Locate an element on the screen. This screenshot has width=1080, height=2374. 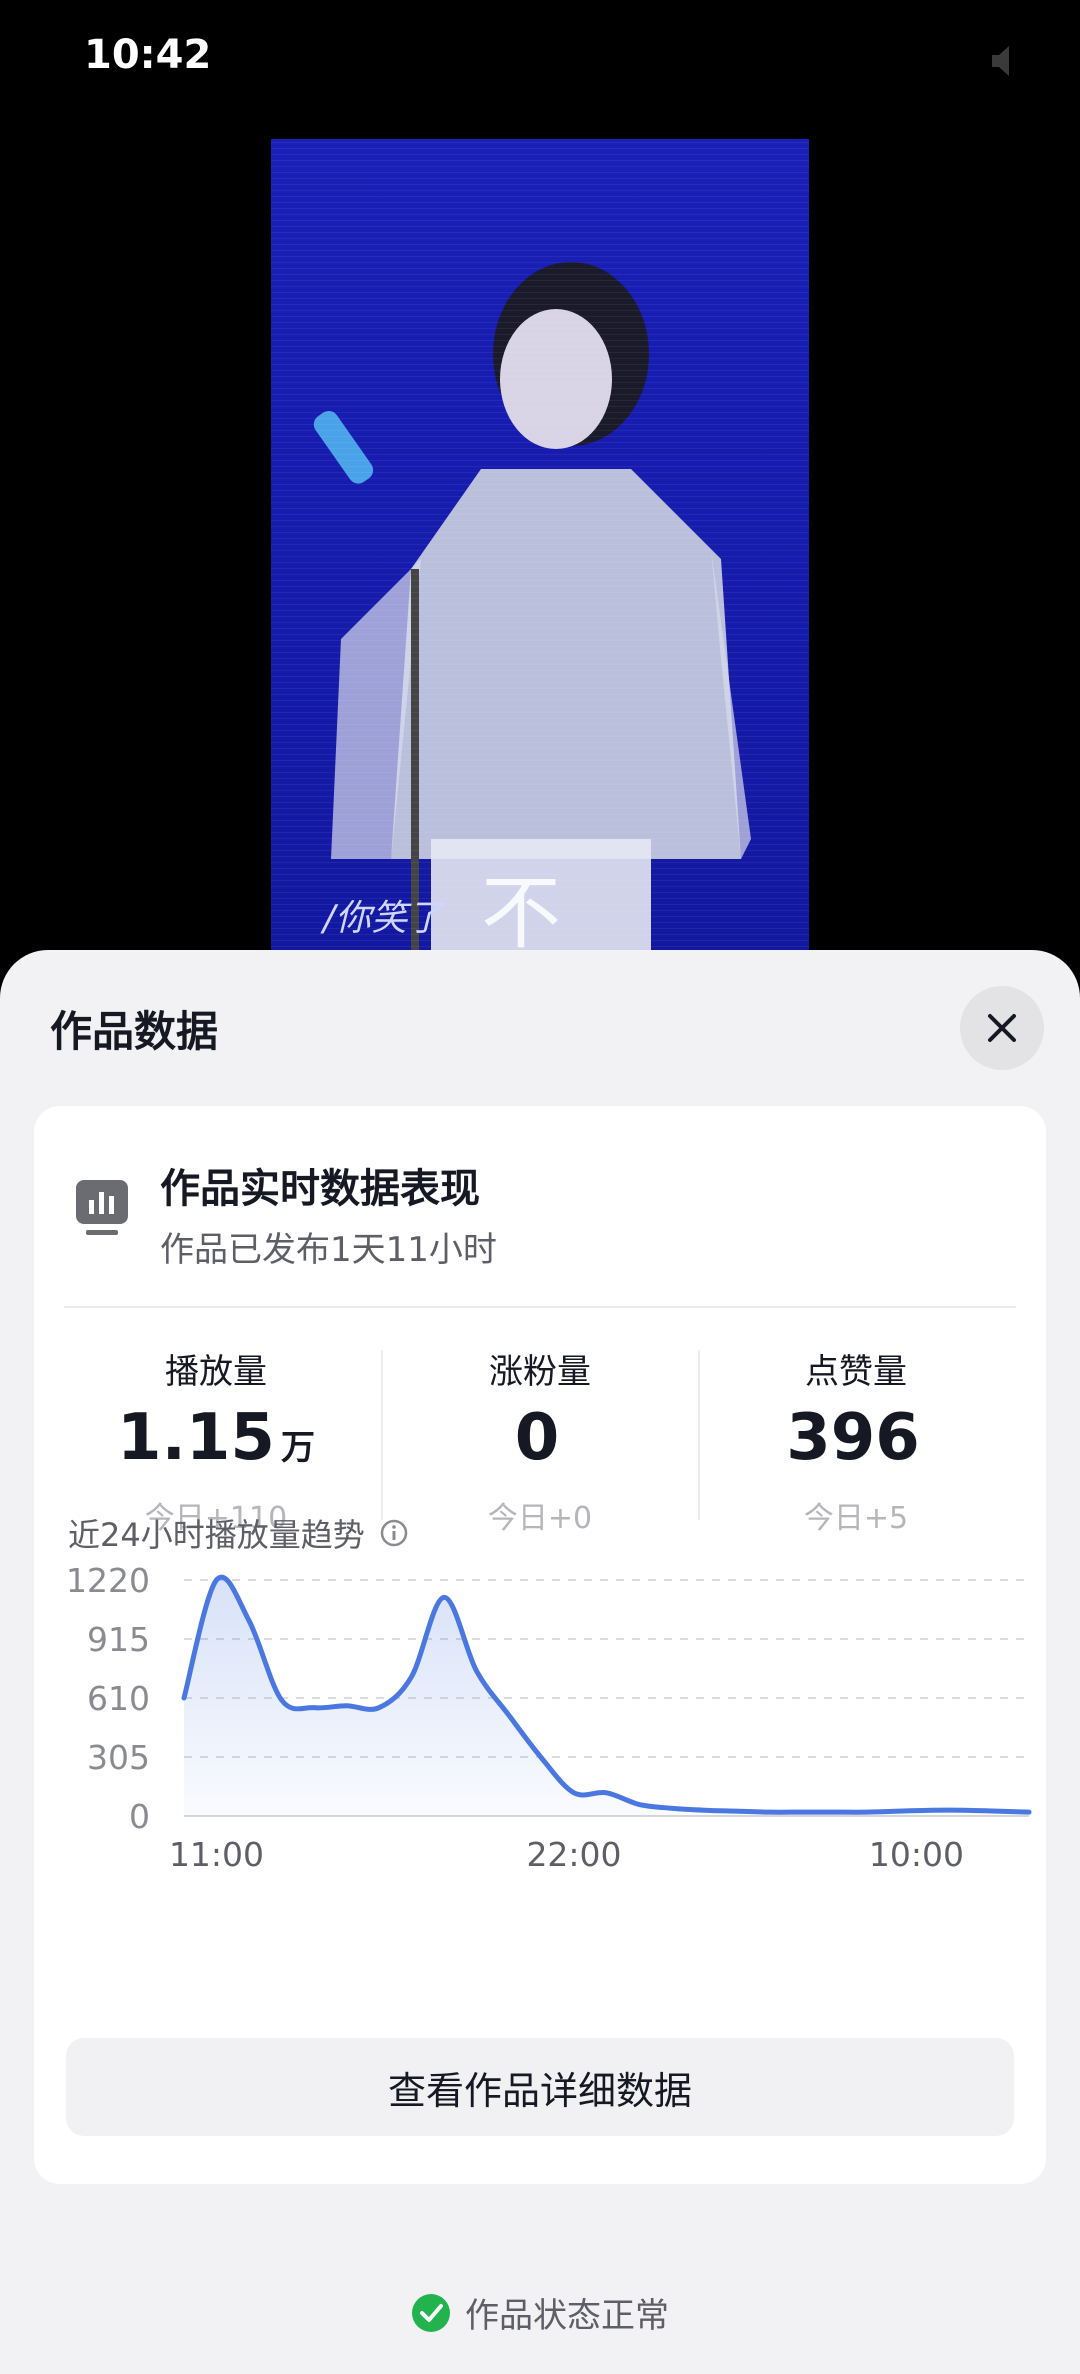
metric-followers: 涨粉量 0 今日+0 is located at coordinates (540, 1436).